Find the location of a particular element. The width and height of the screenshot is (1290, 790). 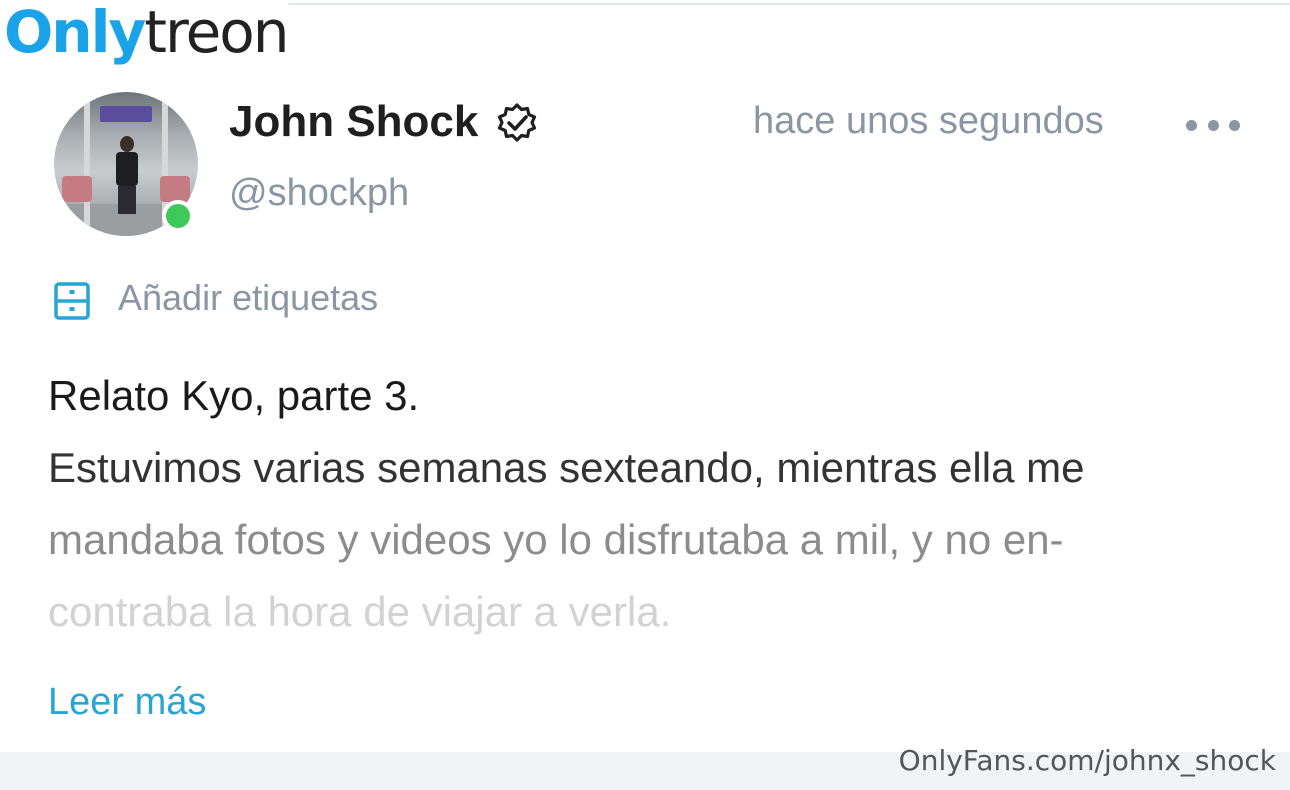

watermark-logo: Onlytreon is located at coordinates (147, 34).